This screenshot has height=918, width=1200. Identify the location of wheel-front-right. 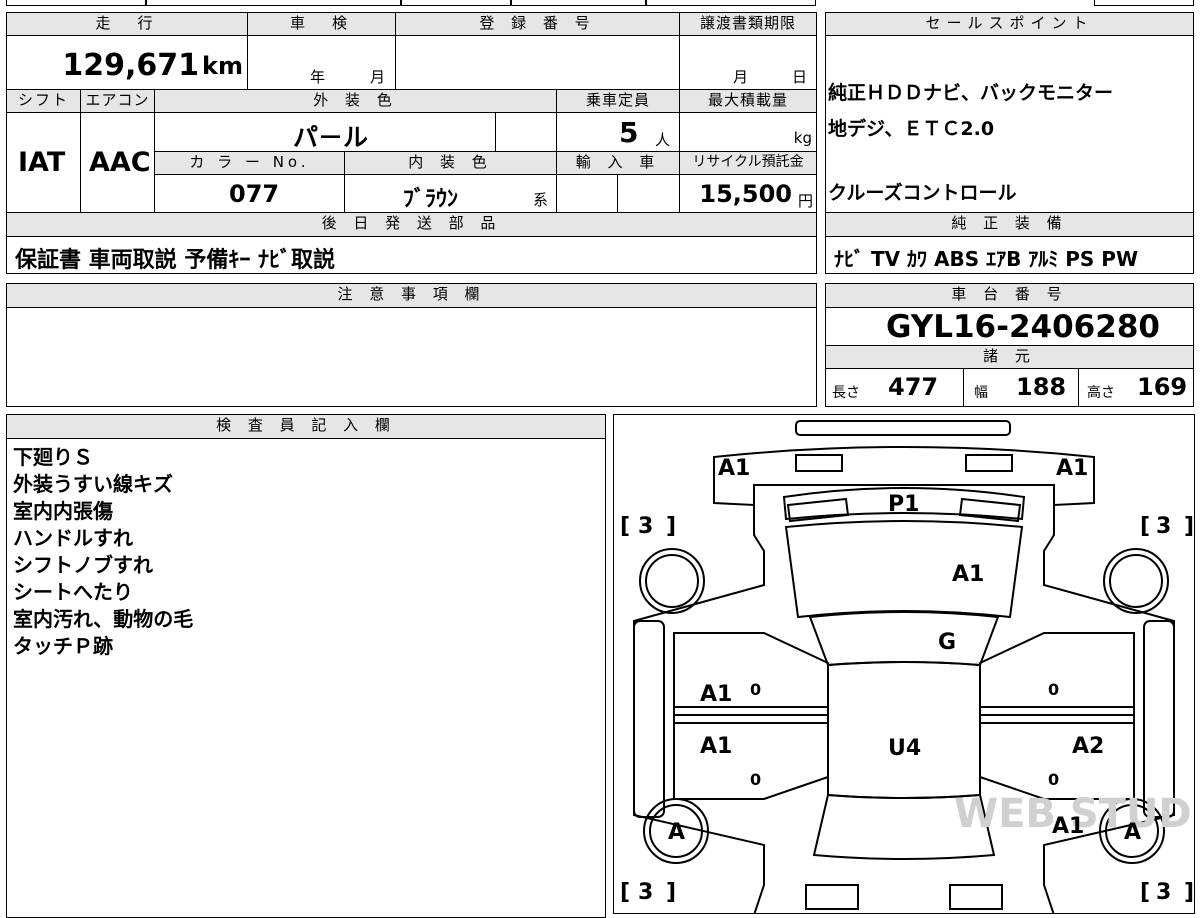
(1136, 581).